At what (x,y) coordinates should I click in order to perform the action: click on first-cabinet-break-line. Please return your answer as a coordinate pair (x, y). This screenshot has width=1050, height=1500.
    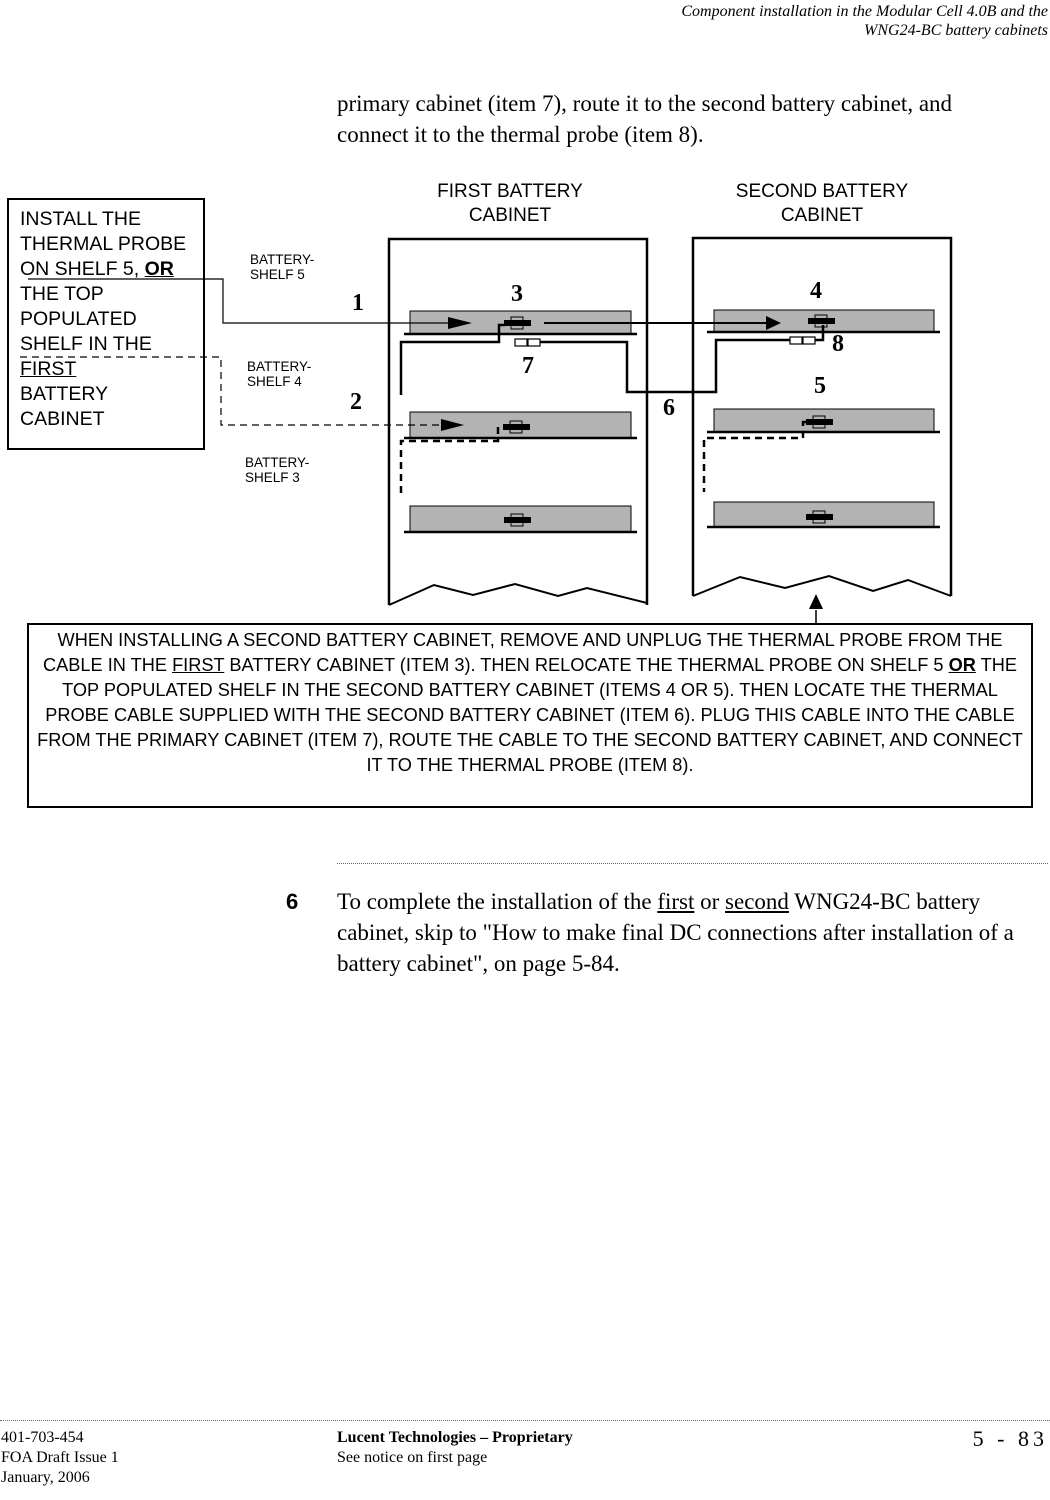
    Looking at the image, I should click on (518, 594).